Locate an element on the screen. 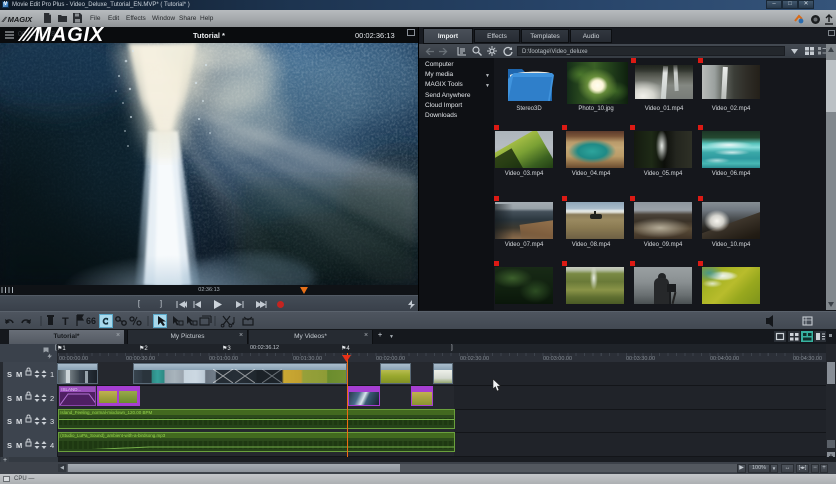 The height and width of the screenshot is (484, 836). svg-text: 2 is located at coordinates (52, 398).